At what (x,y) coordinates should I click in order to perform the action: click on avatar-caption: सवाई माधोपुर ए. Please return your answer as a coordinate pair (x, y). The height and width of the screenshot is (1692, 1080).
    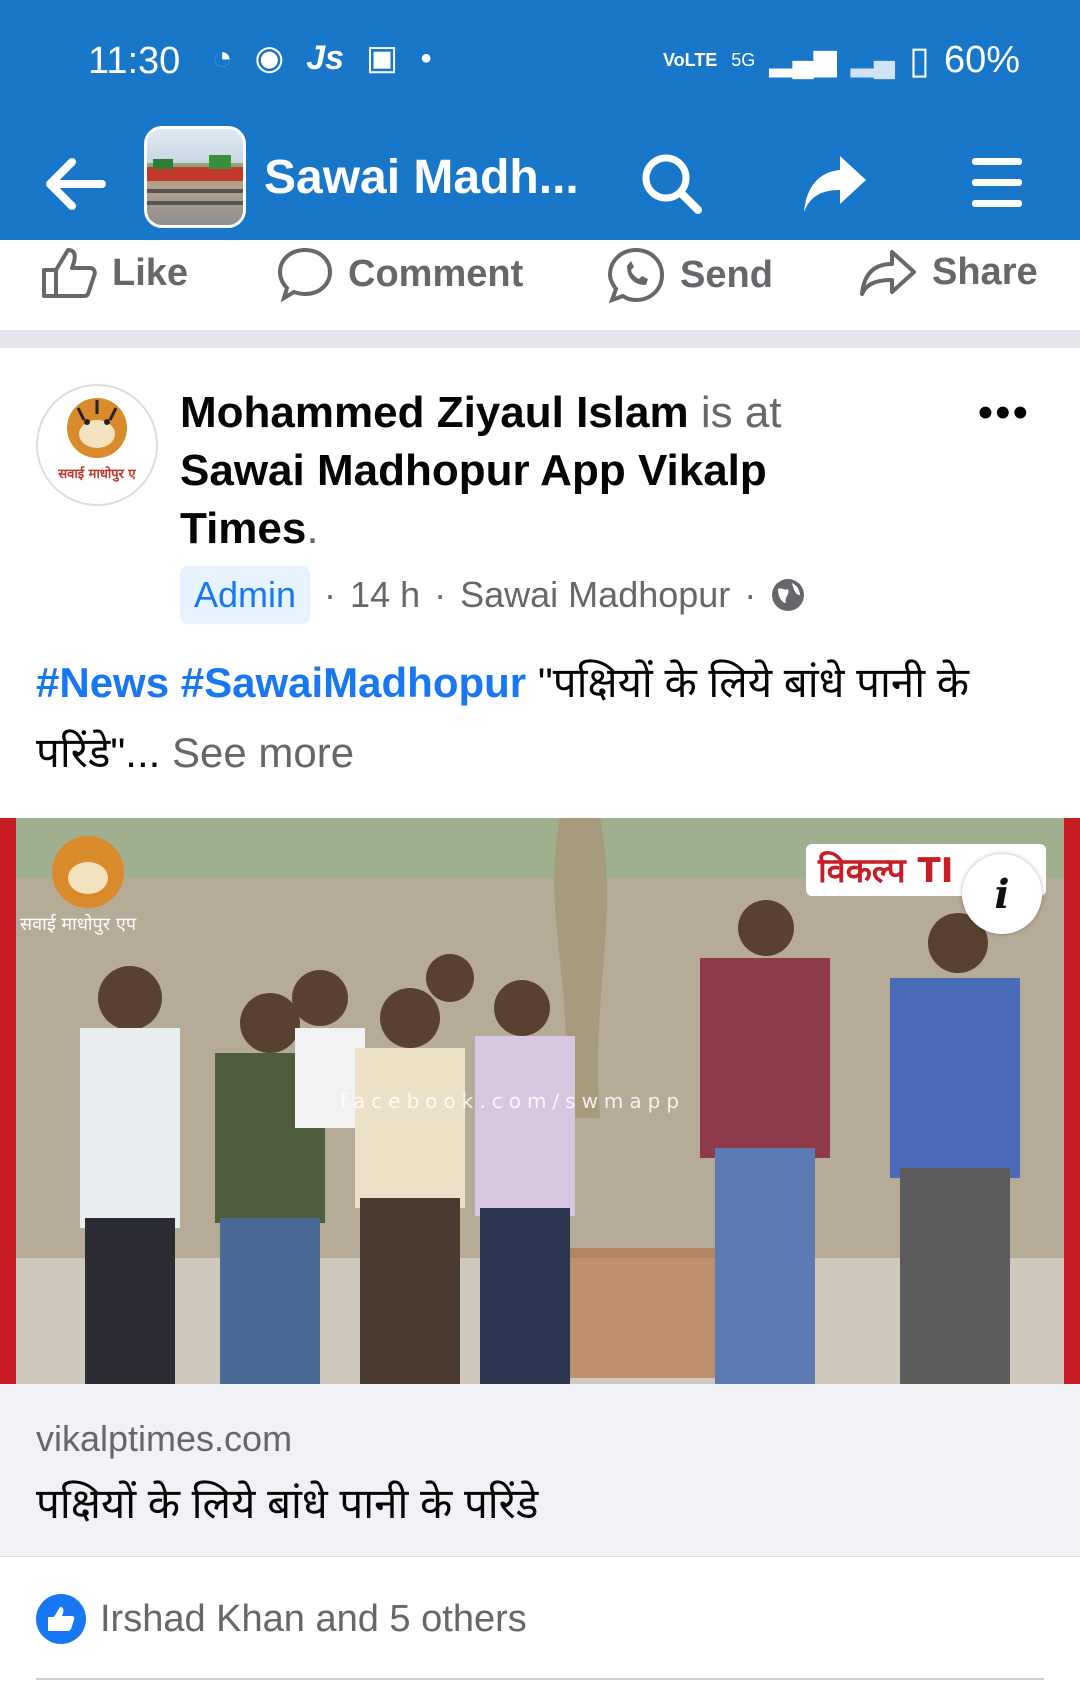
    Looking at the image, I should click on (96, 474).